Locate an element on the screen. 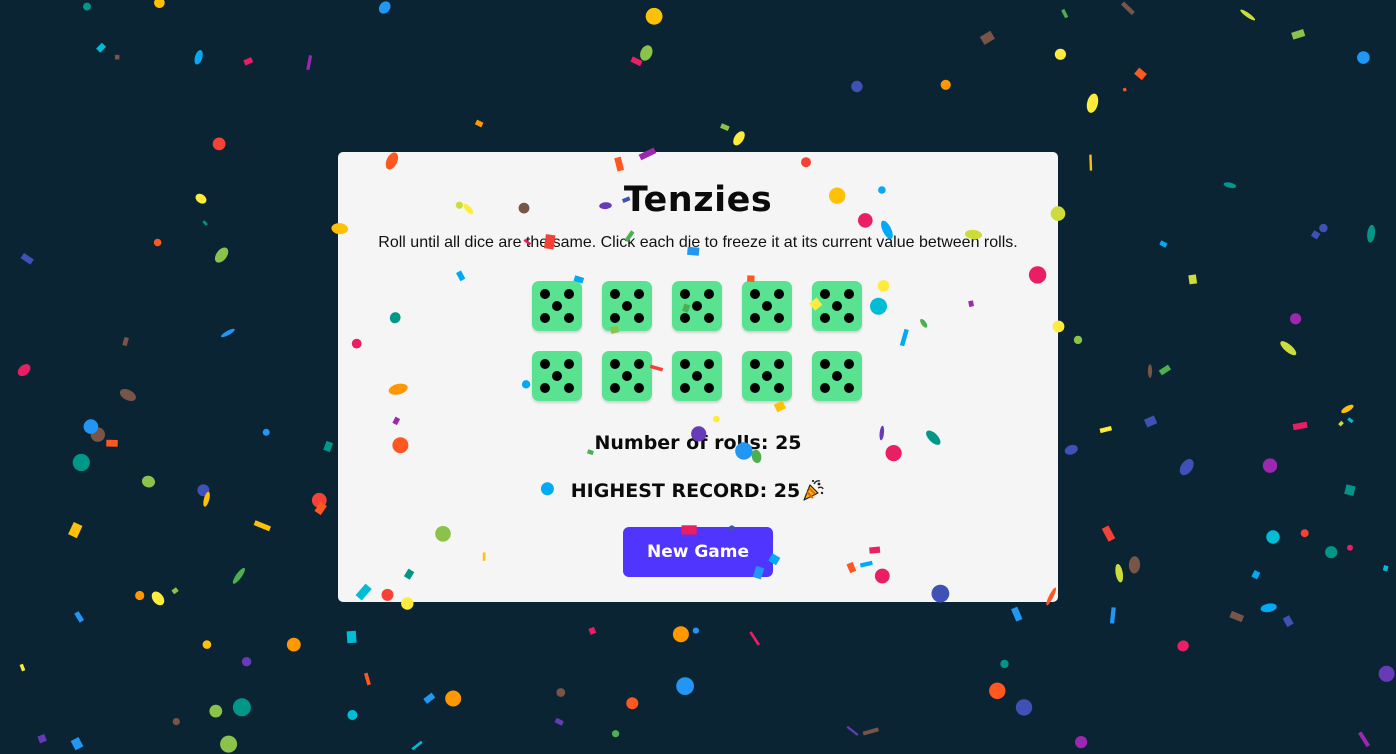 The image size is (1396, 754). new-game-button: New Game is located at coordinates (698, 552).